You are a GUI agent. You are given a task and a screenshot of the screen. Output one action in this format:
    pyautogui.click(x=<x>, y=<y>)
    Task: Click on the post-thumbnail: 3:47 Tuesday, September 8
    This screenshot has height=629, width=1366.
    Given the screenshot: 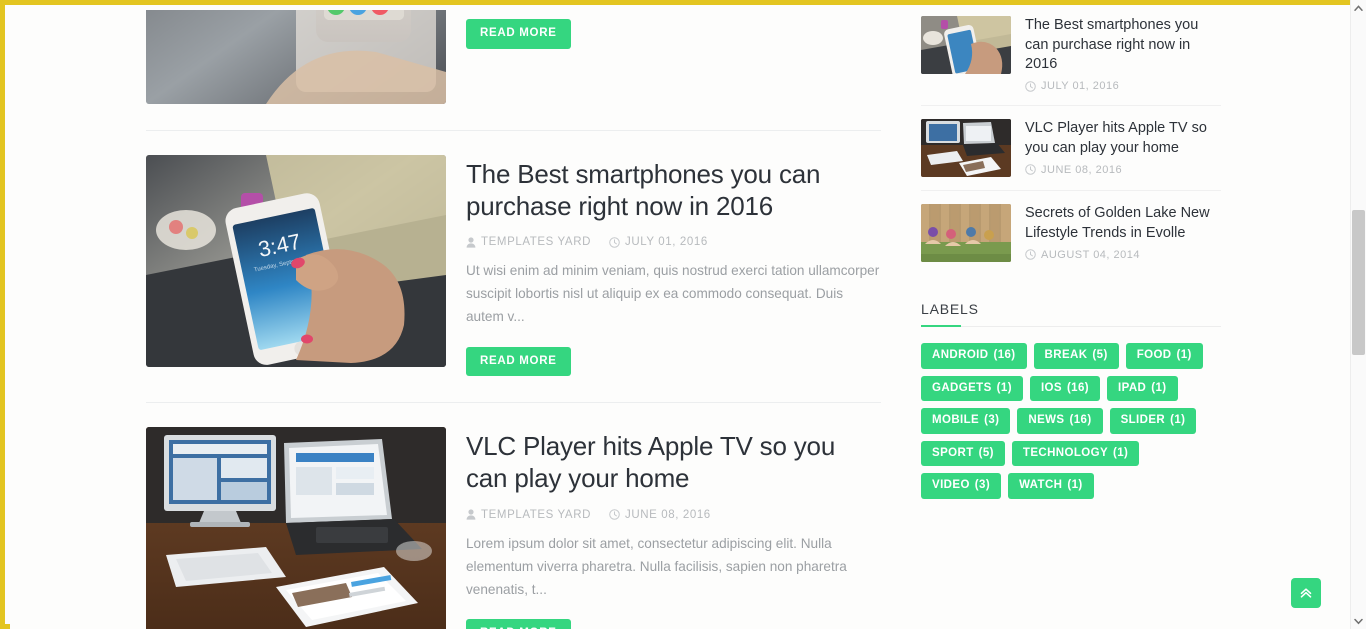 What is the action you would take?
    pyautogui.click(x=296, y=261)
    